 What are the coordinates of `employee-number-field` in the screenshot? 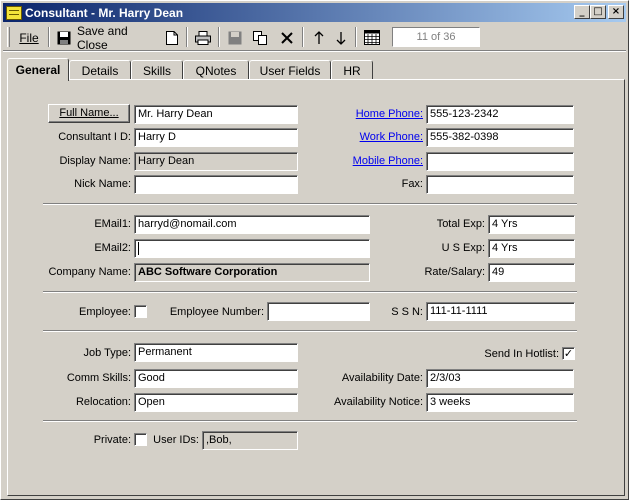 It's located at (318, 311).